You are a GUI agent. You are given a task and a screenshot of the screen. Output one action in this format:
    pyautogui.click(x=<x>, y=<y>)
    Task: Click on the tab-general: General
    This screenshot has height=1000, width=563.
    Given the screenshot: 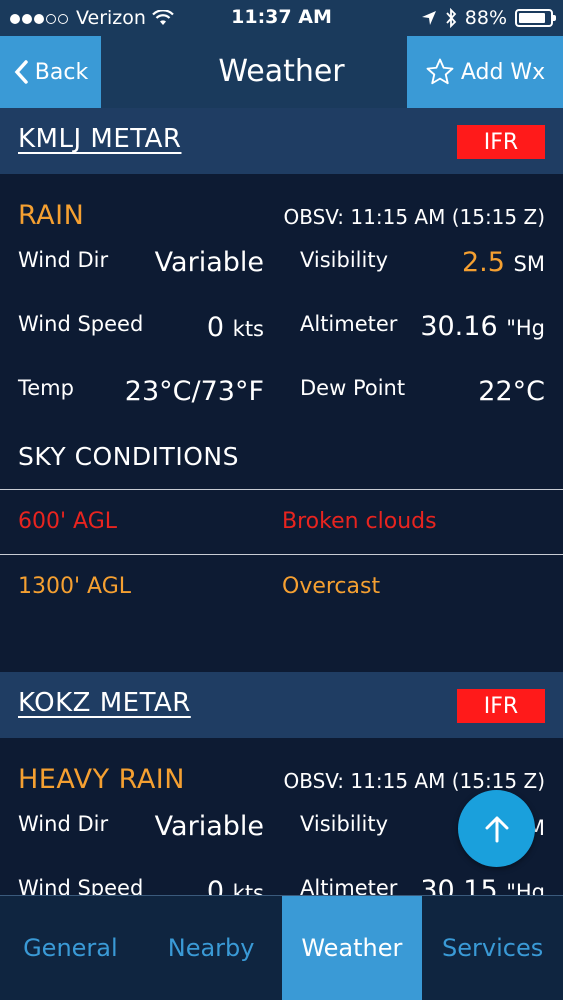 What is the action you would take?
    pyautogui.click(x=70, y=948)
    